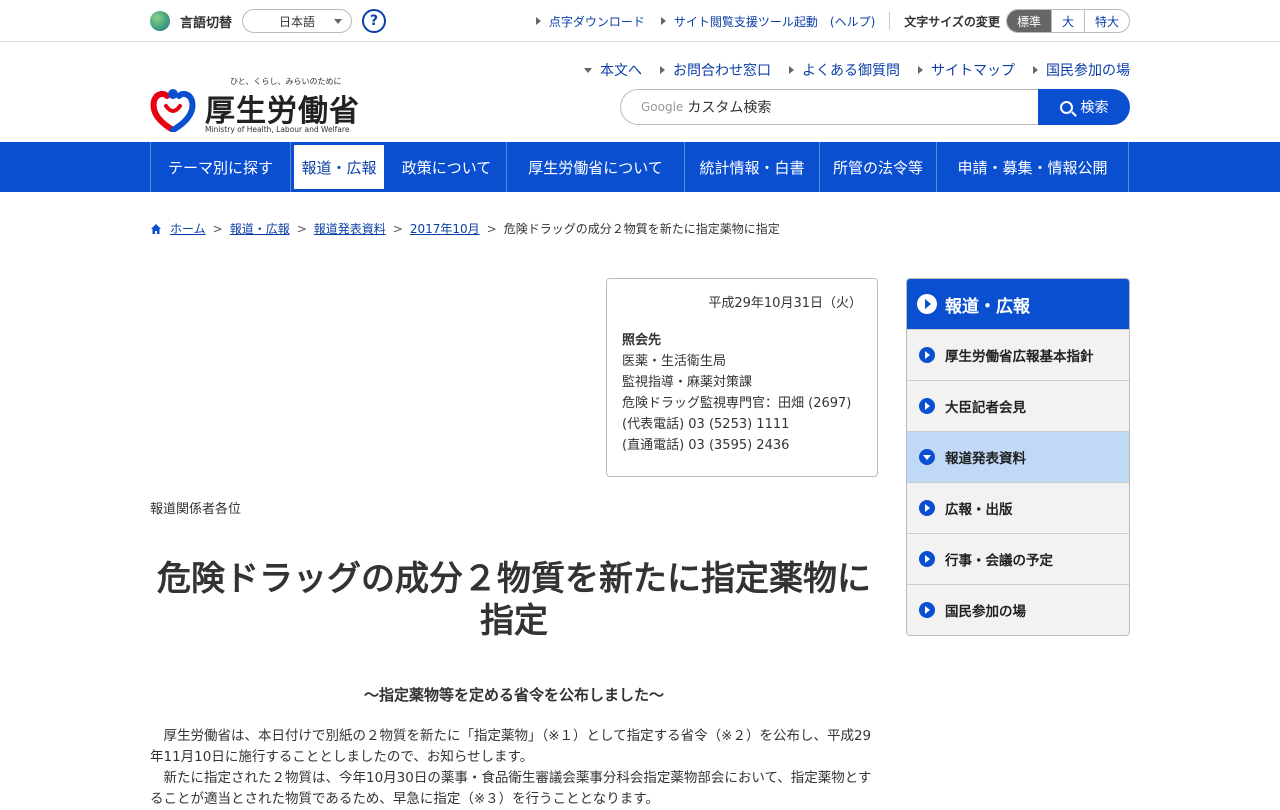 Image resolution: width=1280 pixels, height=810 pixels. What do you see at coordinates (260, 228) in the screenshot?
I see `breadcrumb-press: 報道・広報` at bounding box center [260, 228].